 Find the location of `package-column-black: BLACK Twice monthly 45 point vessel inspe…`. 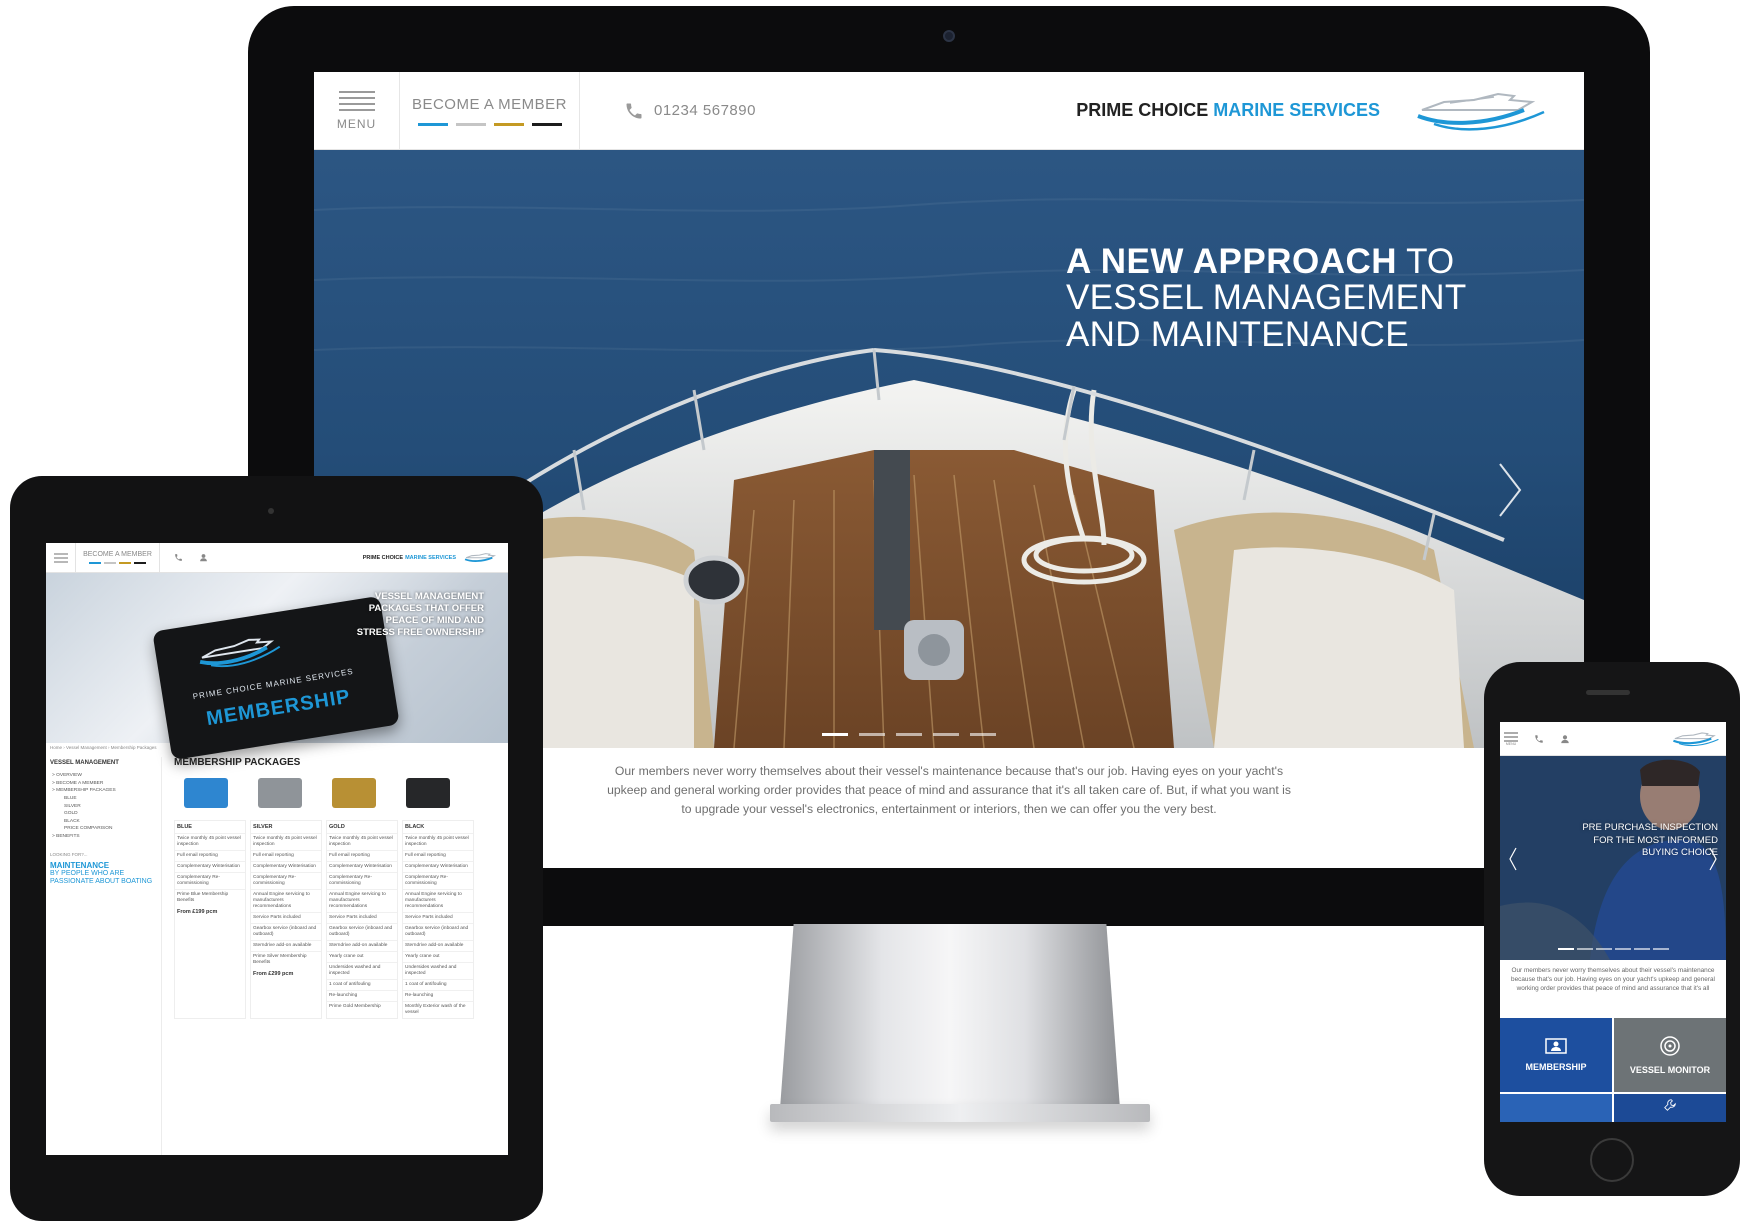

package-column-black: BLACK Twice monthly 45 point vessel inspe… is located at coordinates (438, 919).